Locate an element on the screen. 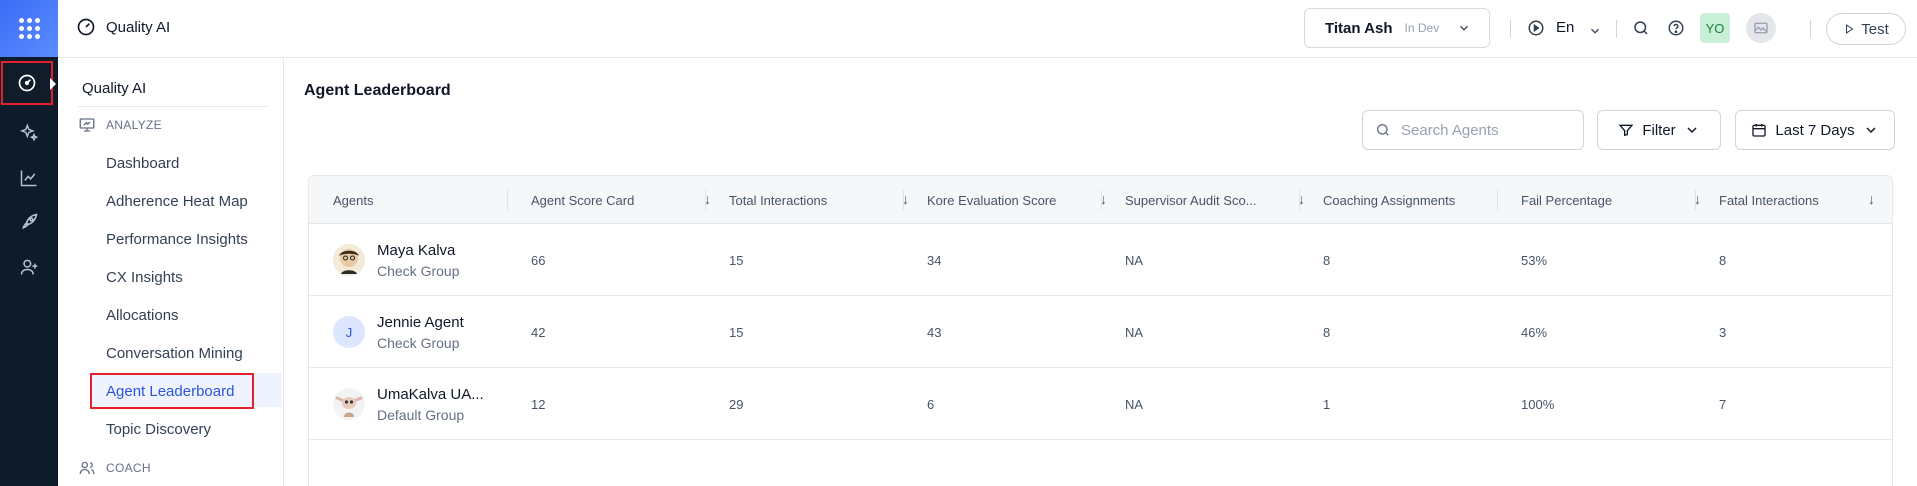 The height and width of the screenshot is (486, 1917). sidebar-item-topic-discovery: Topic Discovery is located at coordinates (158, 429).